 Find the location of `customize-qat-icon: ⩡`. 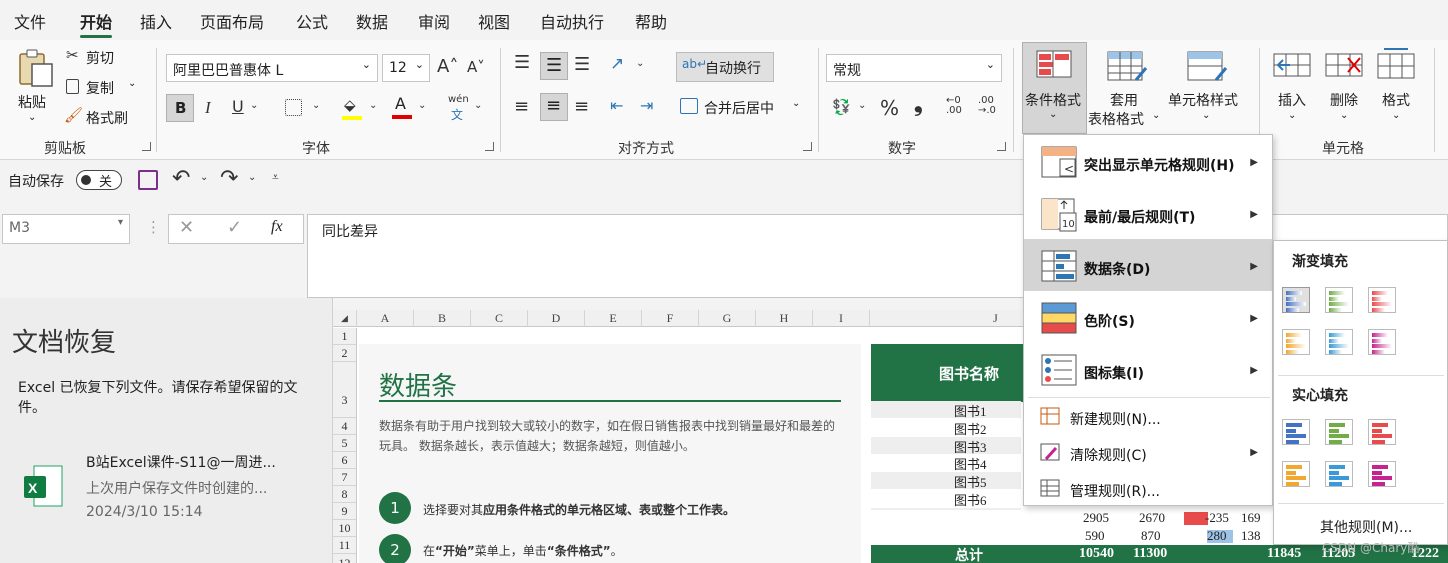

customize-qat-icon: ⩡ is located at coordinates (275, 177).